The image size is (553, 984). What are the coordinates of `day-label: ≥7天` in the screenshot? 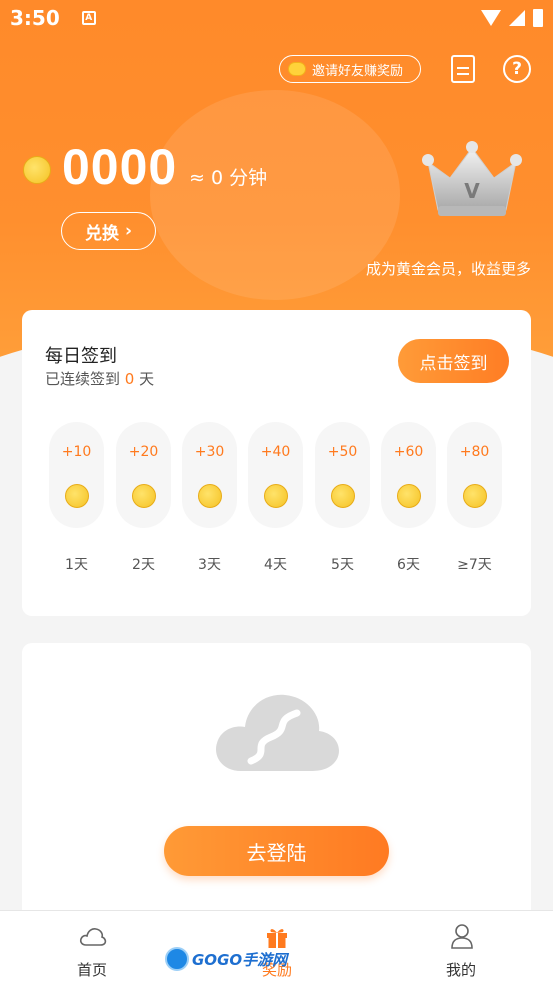 It's located at (474, 565).